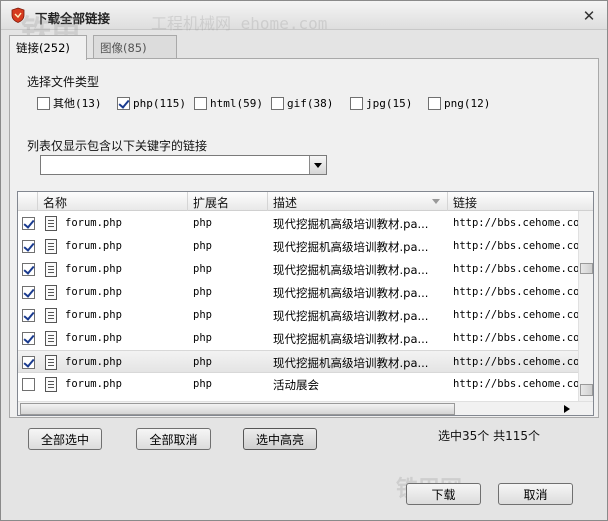 The width and height of the screenshot is (608, 521). Describe the element at coordinates (117, 146) in the screenshot. I see `keyword-filter-label: 列表仅显示包含以下关键字的链接` at that location.